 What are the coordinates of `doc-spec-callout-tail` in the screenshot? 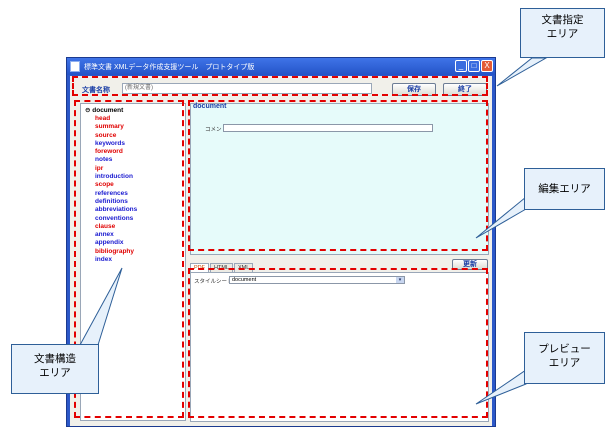 It's located at (522, 72).